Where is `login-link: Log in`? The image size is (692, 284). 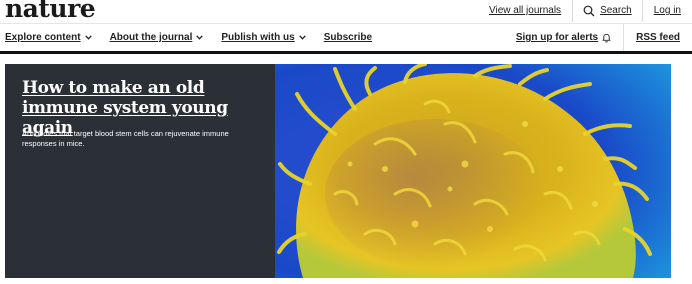 login-link: Log in is located at coordinates (667, 11).